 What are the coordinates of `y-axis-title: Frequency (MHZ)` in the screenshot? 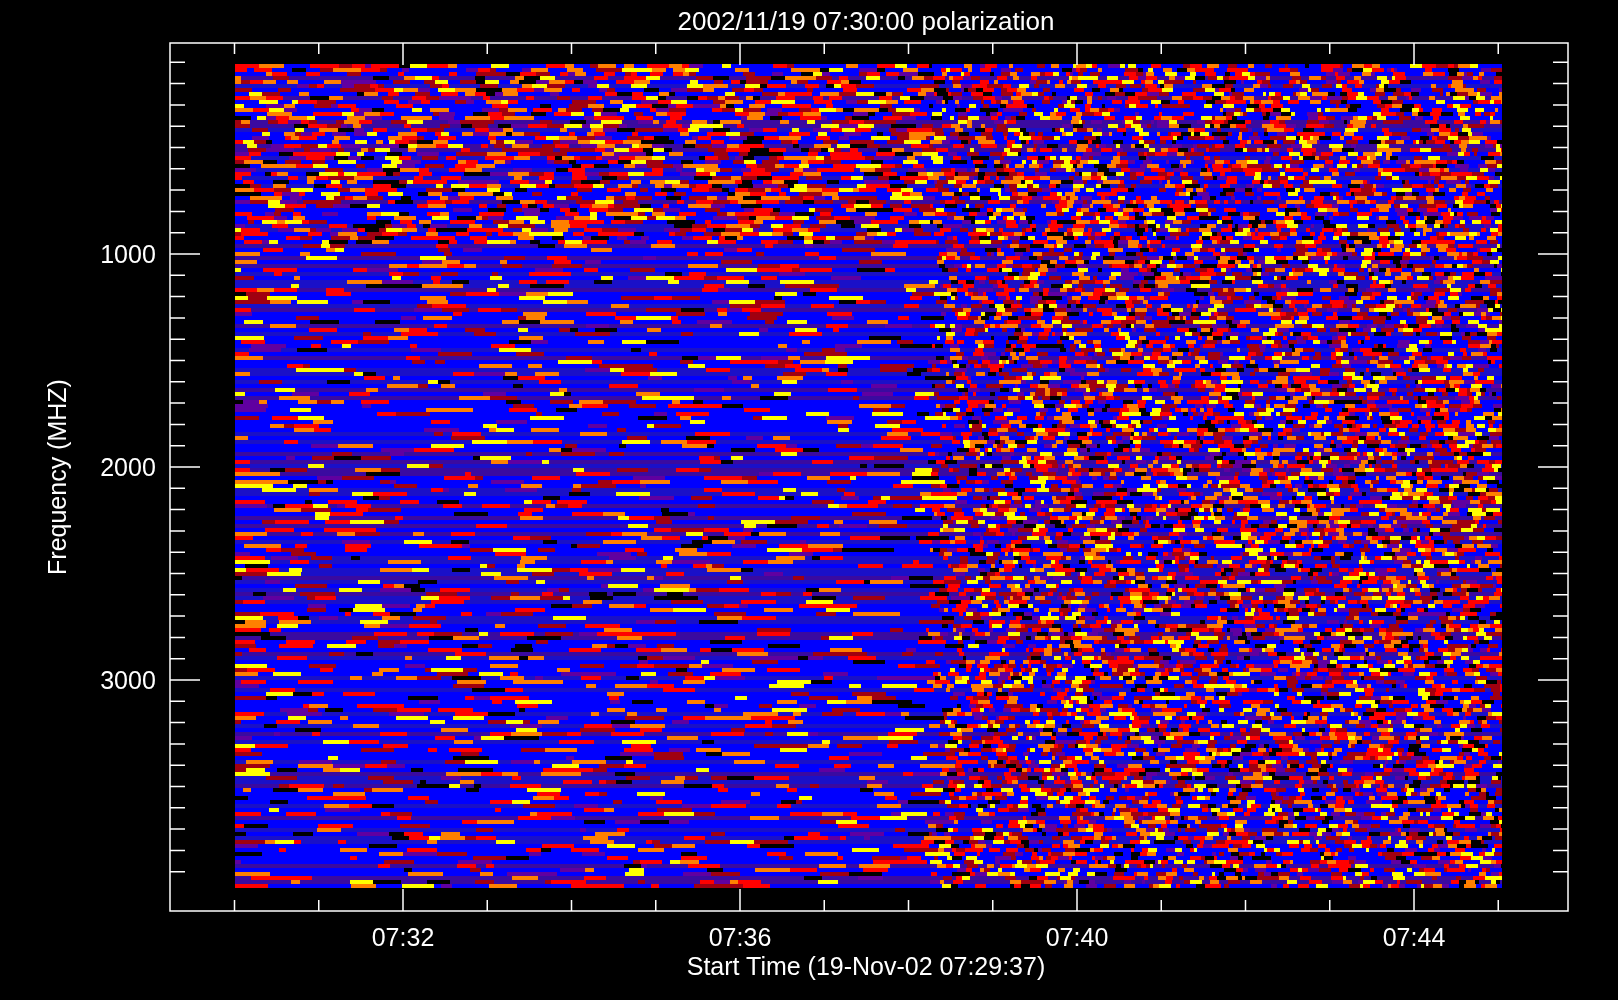 It's located at (57, 477).